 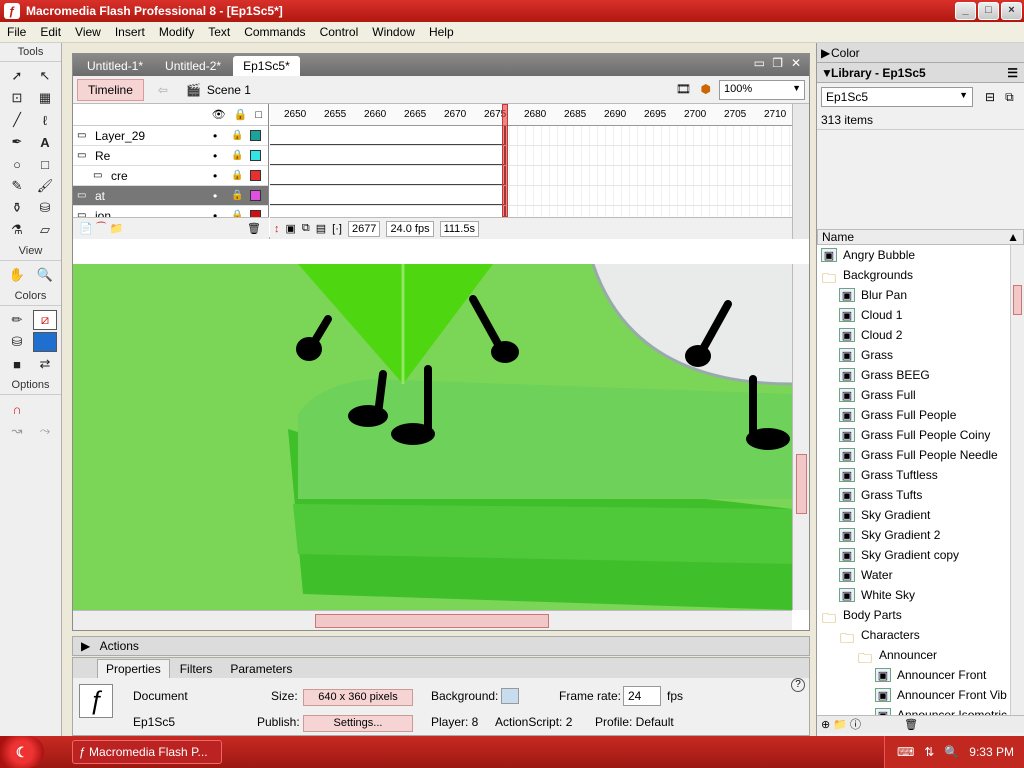 What do you see at coordinates (170, 156) in the screenshot?
I see `layer-row: ▭ Re • 🔒` at bounding box center [170, 156].